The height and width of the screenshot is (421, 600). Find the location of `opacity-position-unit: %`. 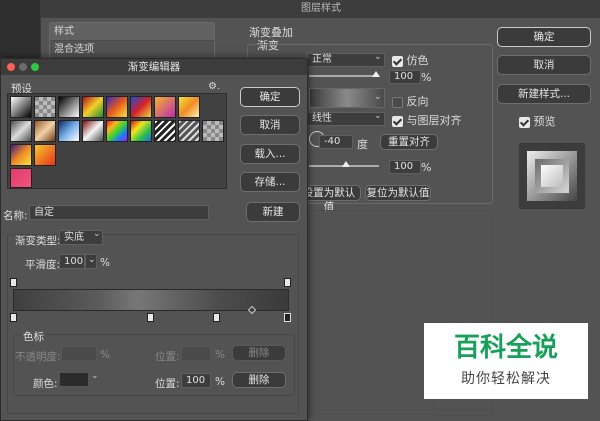

opacity-position-unit: % is located at coordinates (220, 355).